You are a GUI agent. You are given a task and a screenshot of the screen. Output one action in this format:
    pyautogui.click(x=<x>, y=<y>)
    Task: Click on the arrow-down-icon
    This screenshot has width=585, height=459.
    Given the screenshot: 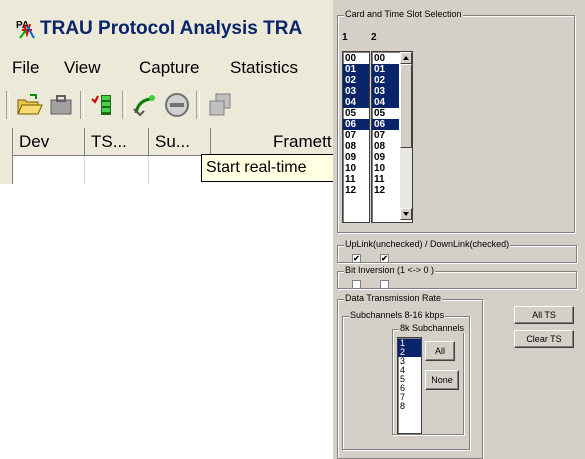 What is the action you would take?
    pyautogui.click(x=406, y=214)
    